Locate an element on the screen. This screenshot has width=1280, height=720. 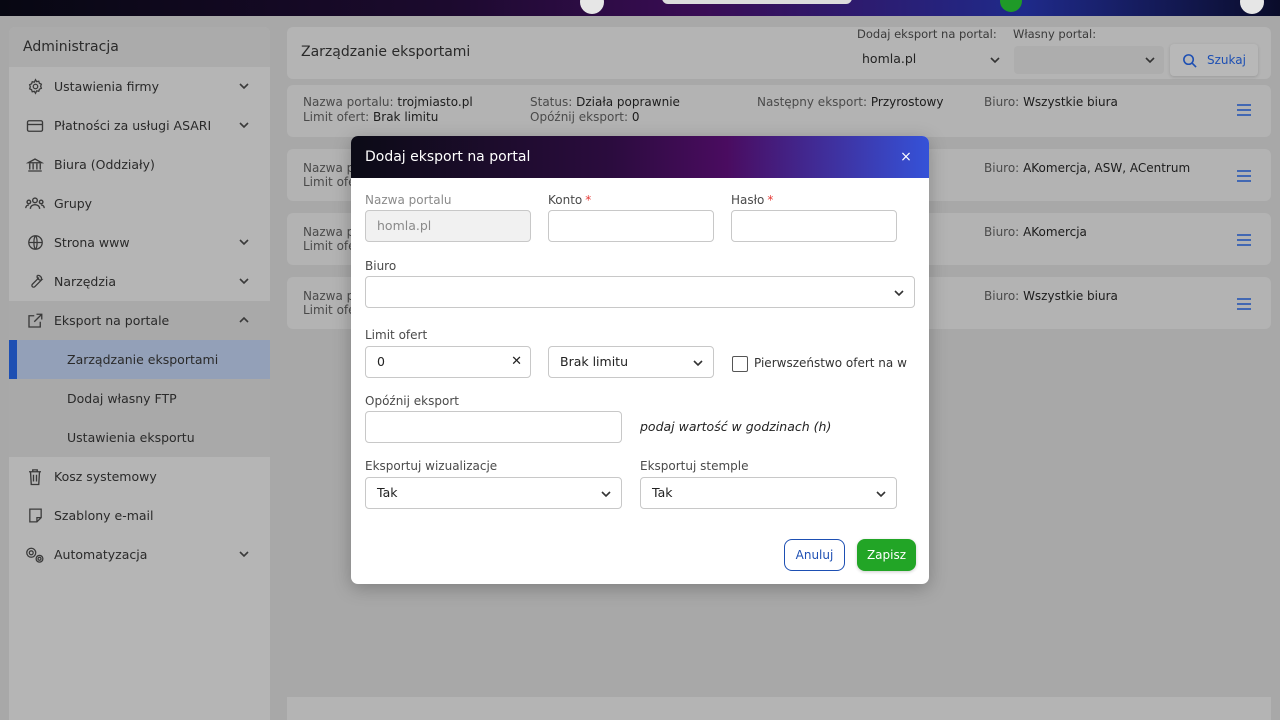
sidebar-item-export: Eksport na portale is located at coordinates (139, 320).